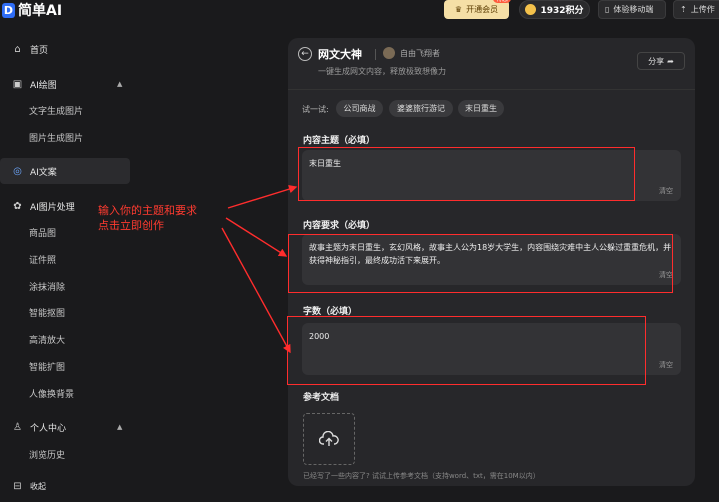 The width and height of the screenshot is (719, 502). Describe the element at coordinates (8, 10) in the screenshot. I see `logo-mark: D` at that location.